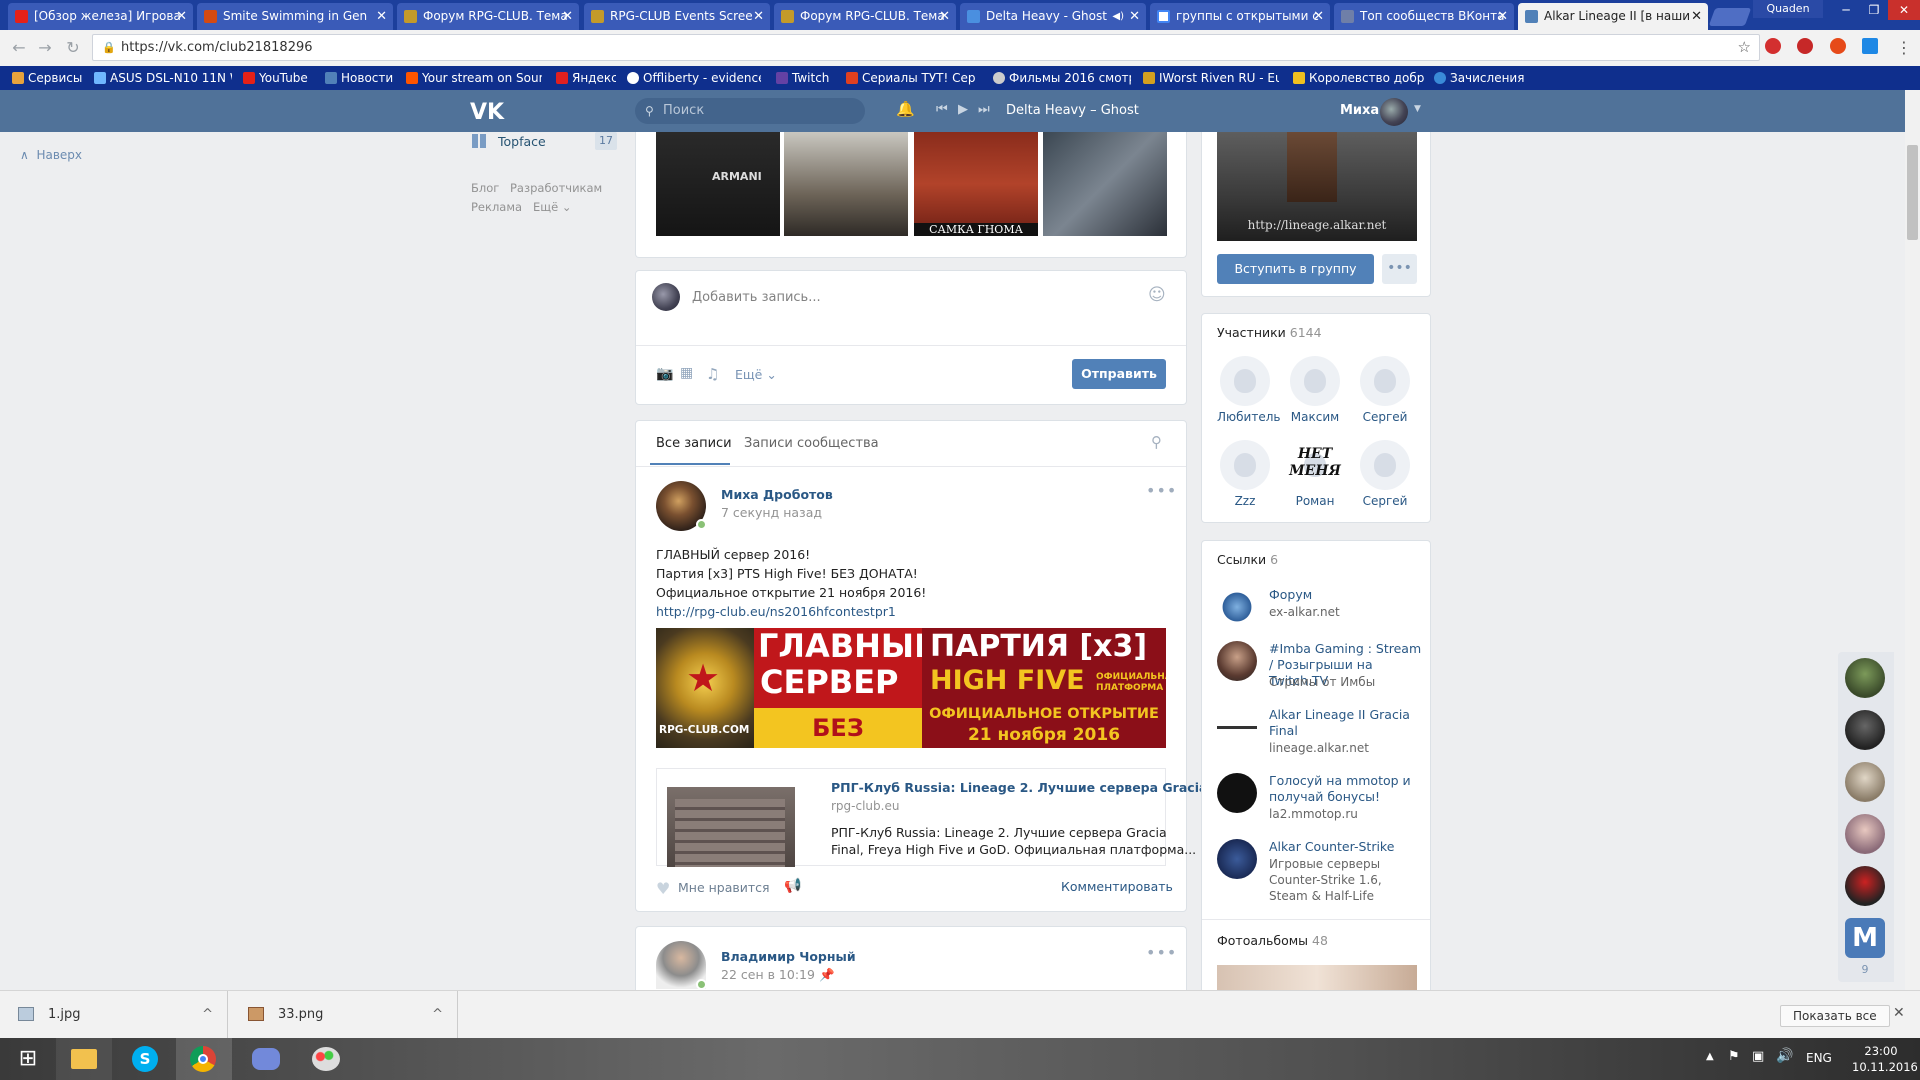  I want to click on chat-count: 9, so click(1865, 969).